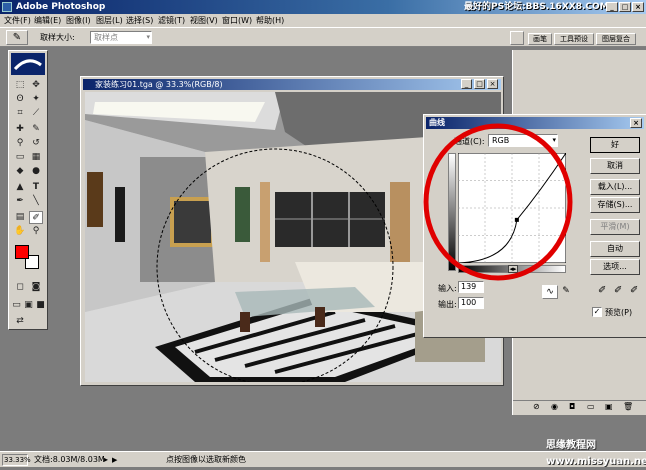  What do you see at coordinates (16, 460) in the screenshot?
I see `zoom-level: 33.33%` at bounding box center [16, 460].